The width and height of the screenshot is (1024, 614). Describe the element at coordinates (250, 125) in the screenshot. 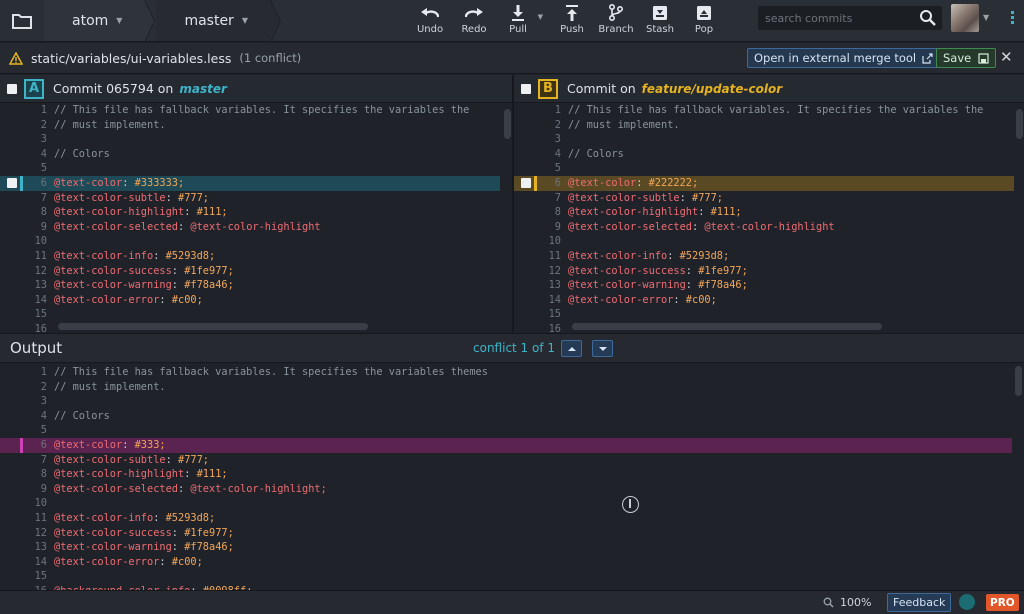

I see `code-line: 2 // must implement.` at that location.